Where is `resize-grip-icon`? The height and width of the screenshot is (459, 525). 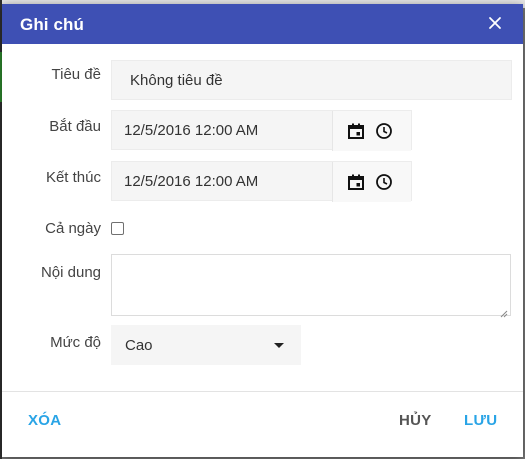
resize-grip-icon is located at coordinates (504, 311).